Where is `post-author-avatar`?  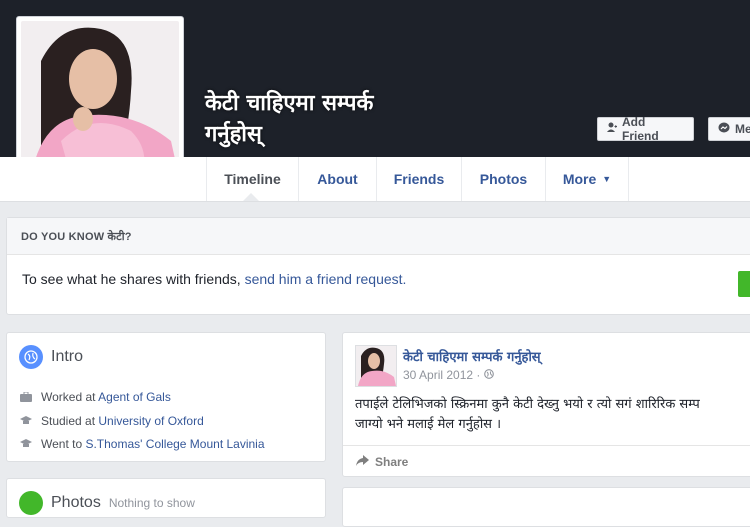 post-author-avatar is located at coordinates (376, 366).